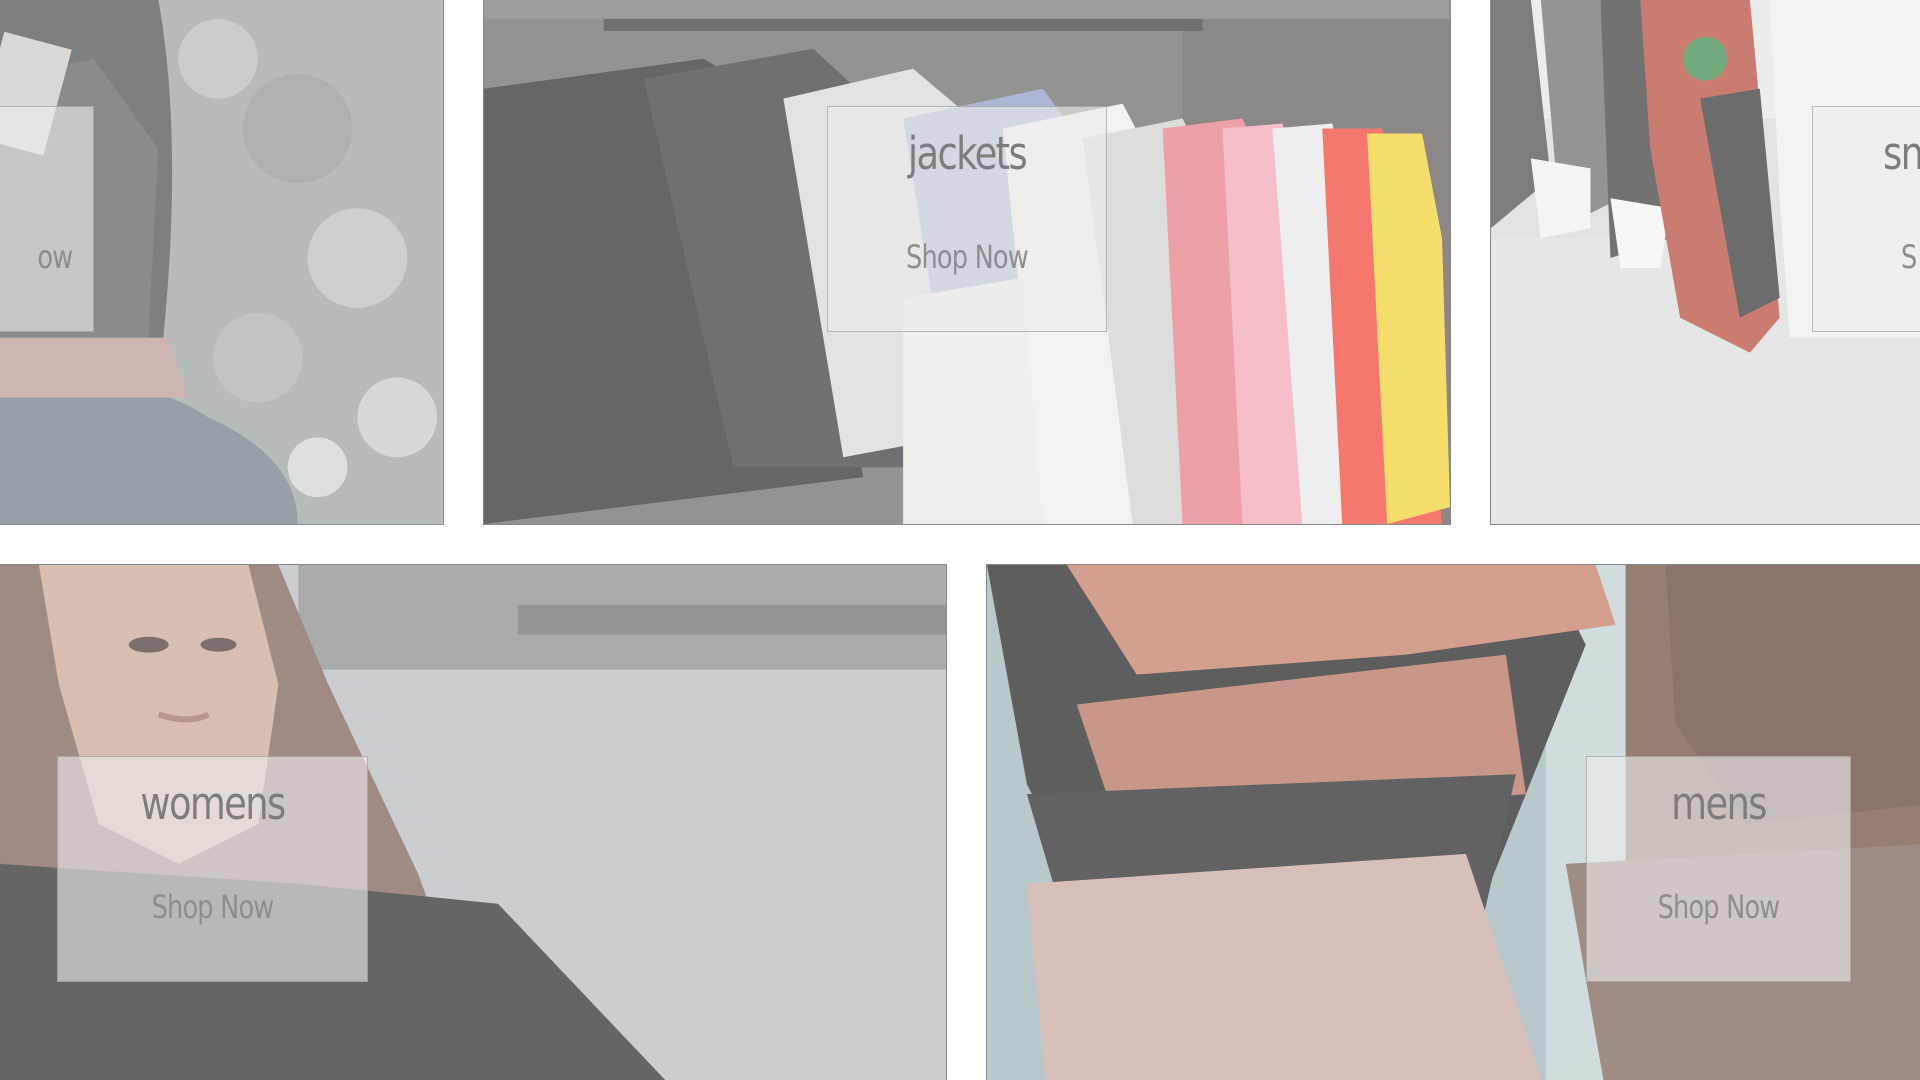  What do you see at coordinates (967, 219) in the screenshot?
I see `jackets-label-box: jackets Shop Now` at bounding box center [967, 219].